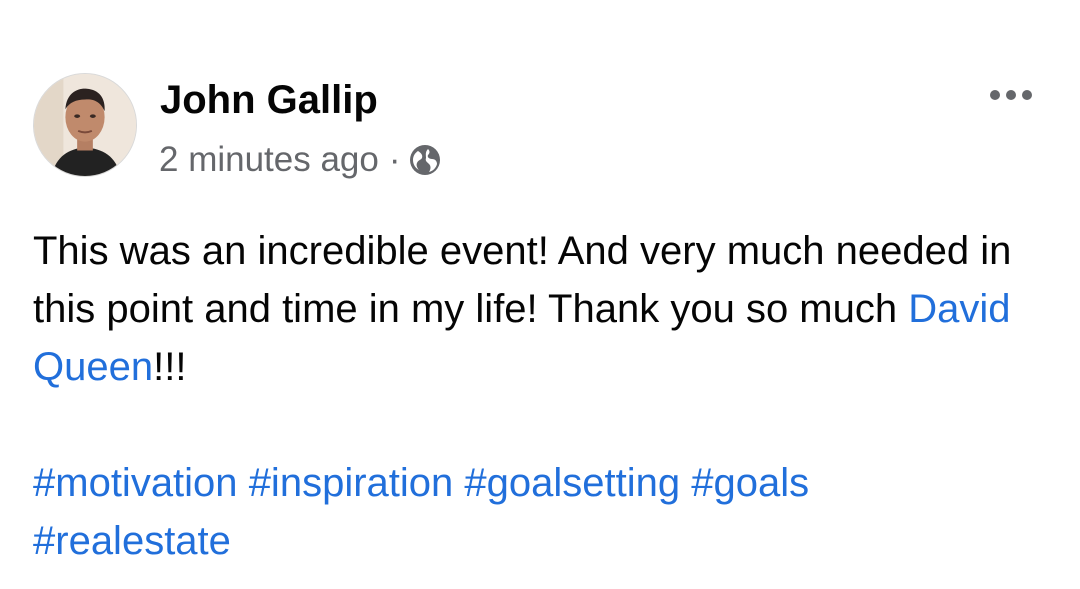 The width and height of the screenshot is (1080, 589). Describe the element at coordinates (132, 541) in the screenshot. I see `hashtag-link: #realestate` at that location.